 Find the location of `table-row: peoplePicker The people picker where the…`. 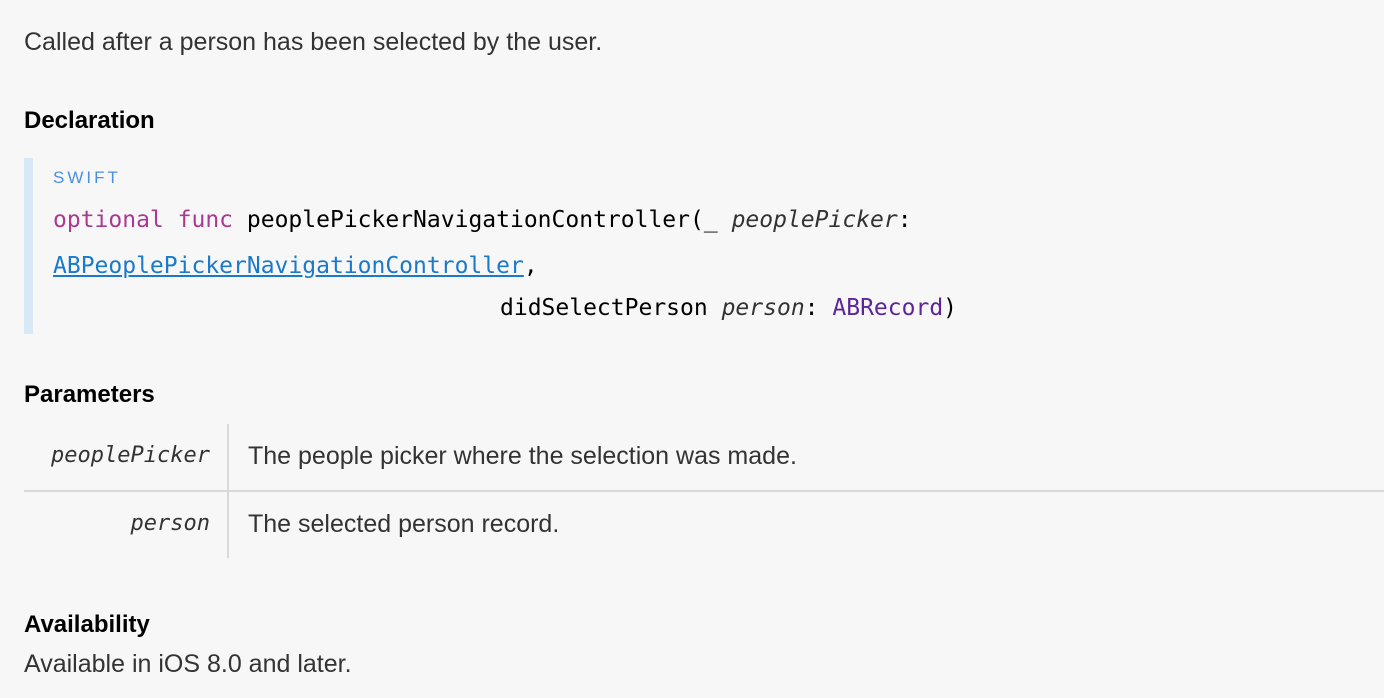

table-row: peoplePicker The people picker where the… is located at coordinates (704, 458).